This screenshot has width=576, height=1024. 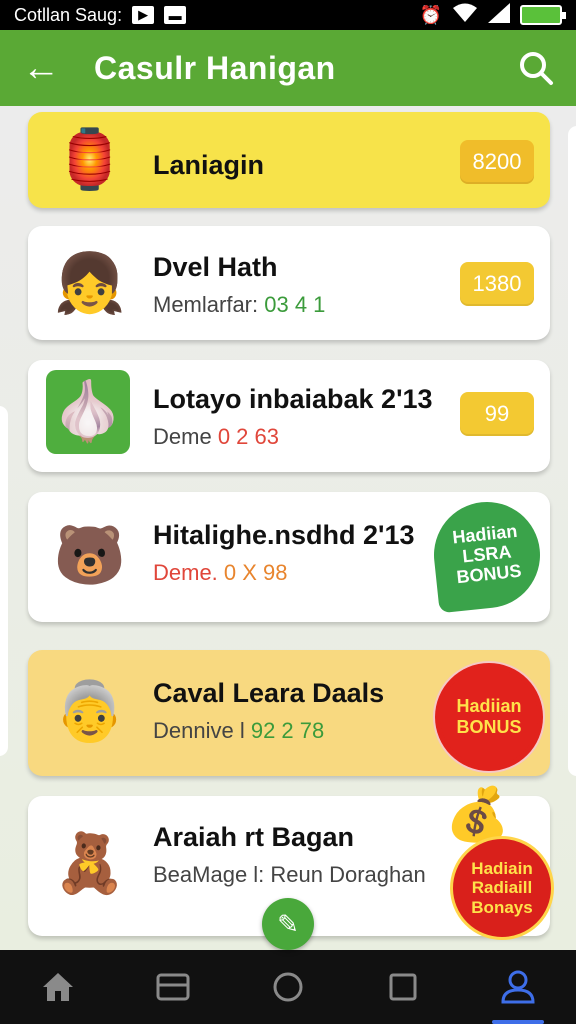 I want to click on wifi-icon, so click(x=465, y=15).